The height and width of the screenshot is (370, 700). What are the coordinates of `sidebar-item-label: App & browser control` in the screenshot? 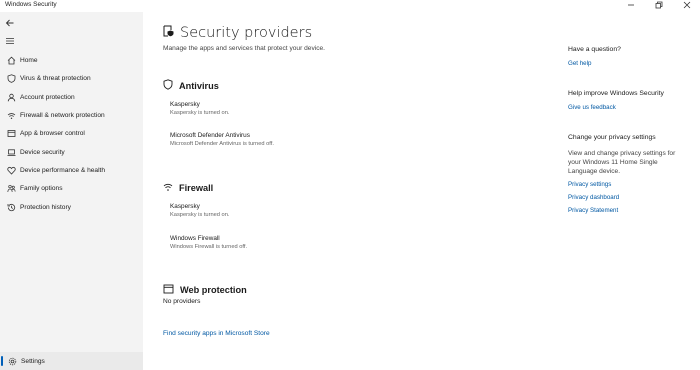 It's located at (52, 133).